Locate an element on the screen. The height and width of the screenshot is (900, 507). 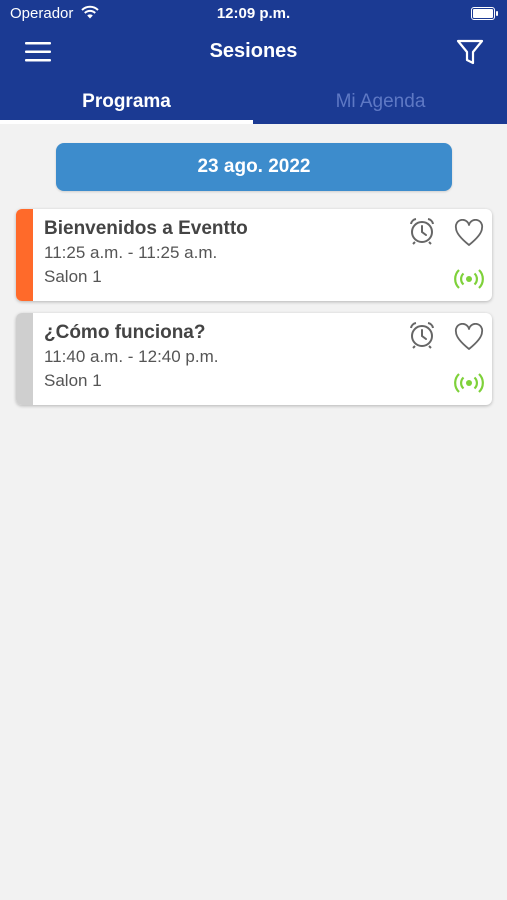
tab-mi-agenda: Mi Agenda is located at coordinates (380, 104).